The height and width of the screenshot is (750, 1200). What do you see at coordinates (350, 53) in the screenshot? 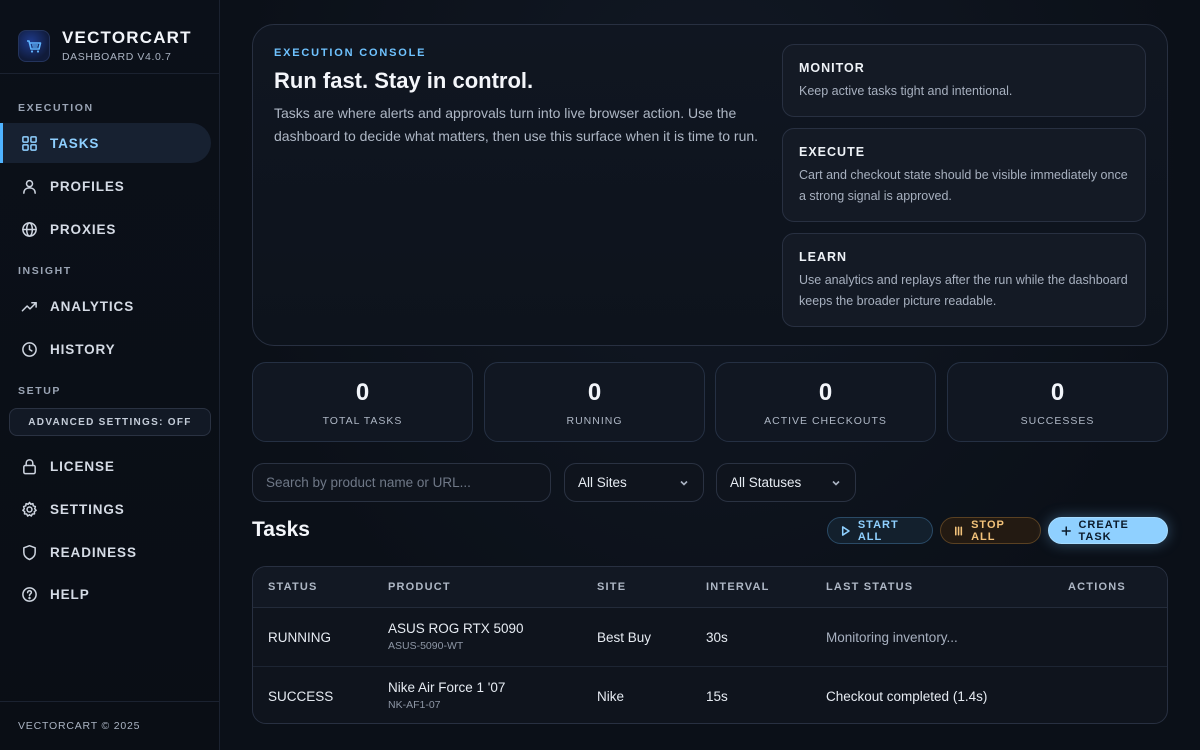
I see `hero-eyebrow: EXECUTION CONSOLE` at bounding box center [350, 53].